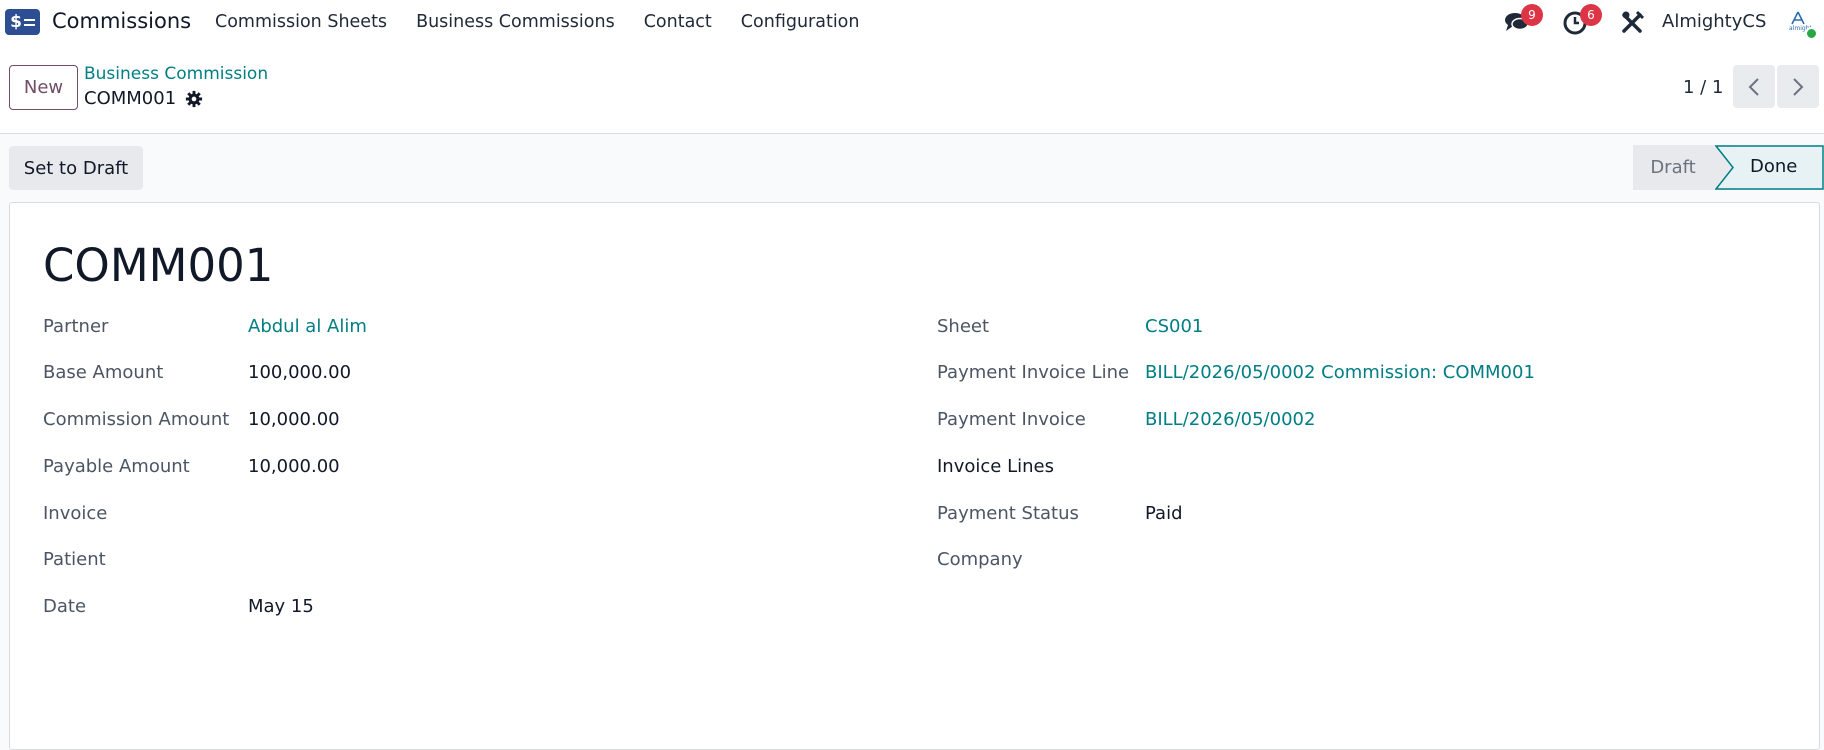 This screenshot has width=1824, height=750. Describe the element at coordinates (74, 559) in the screenshot. I see `patient-label: Patient` at that location.